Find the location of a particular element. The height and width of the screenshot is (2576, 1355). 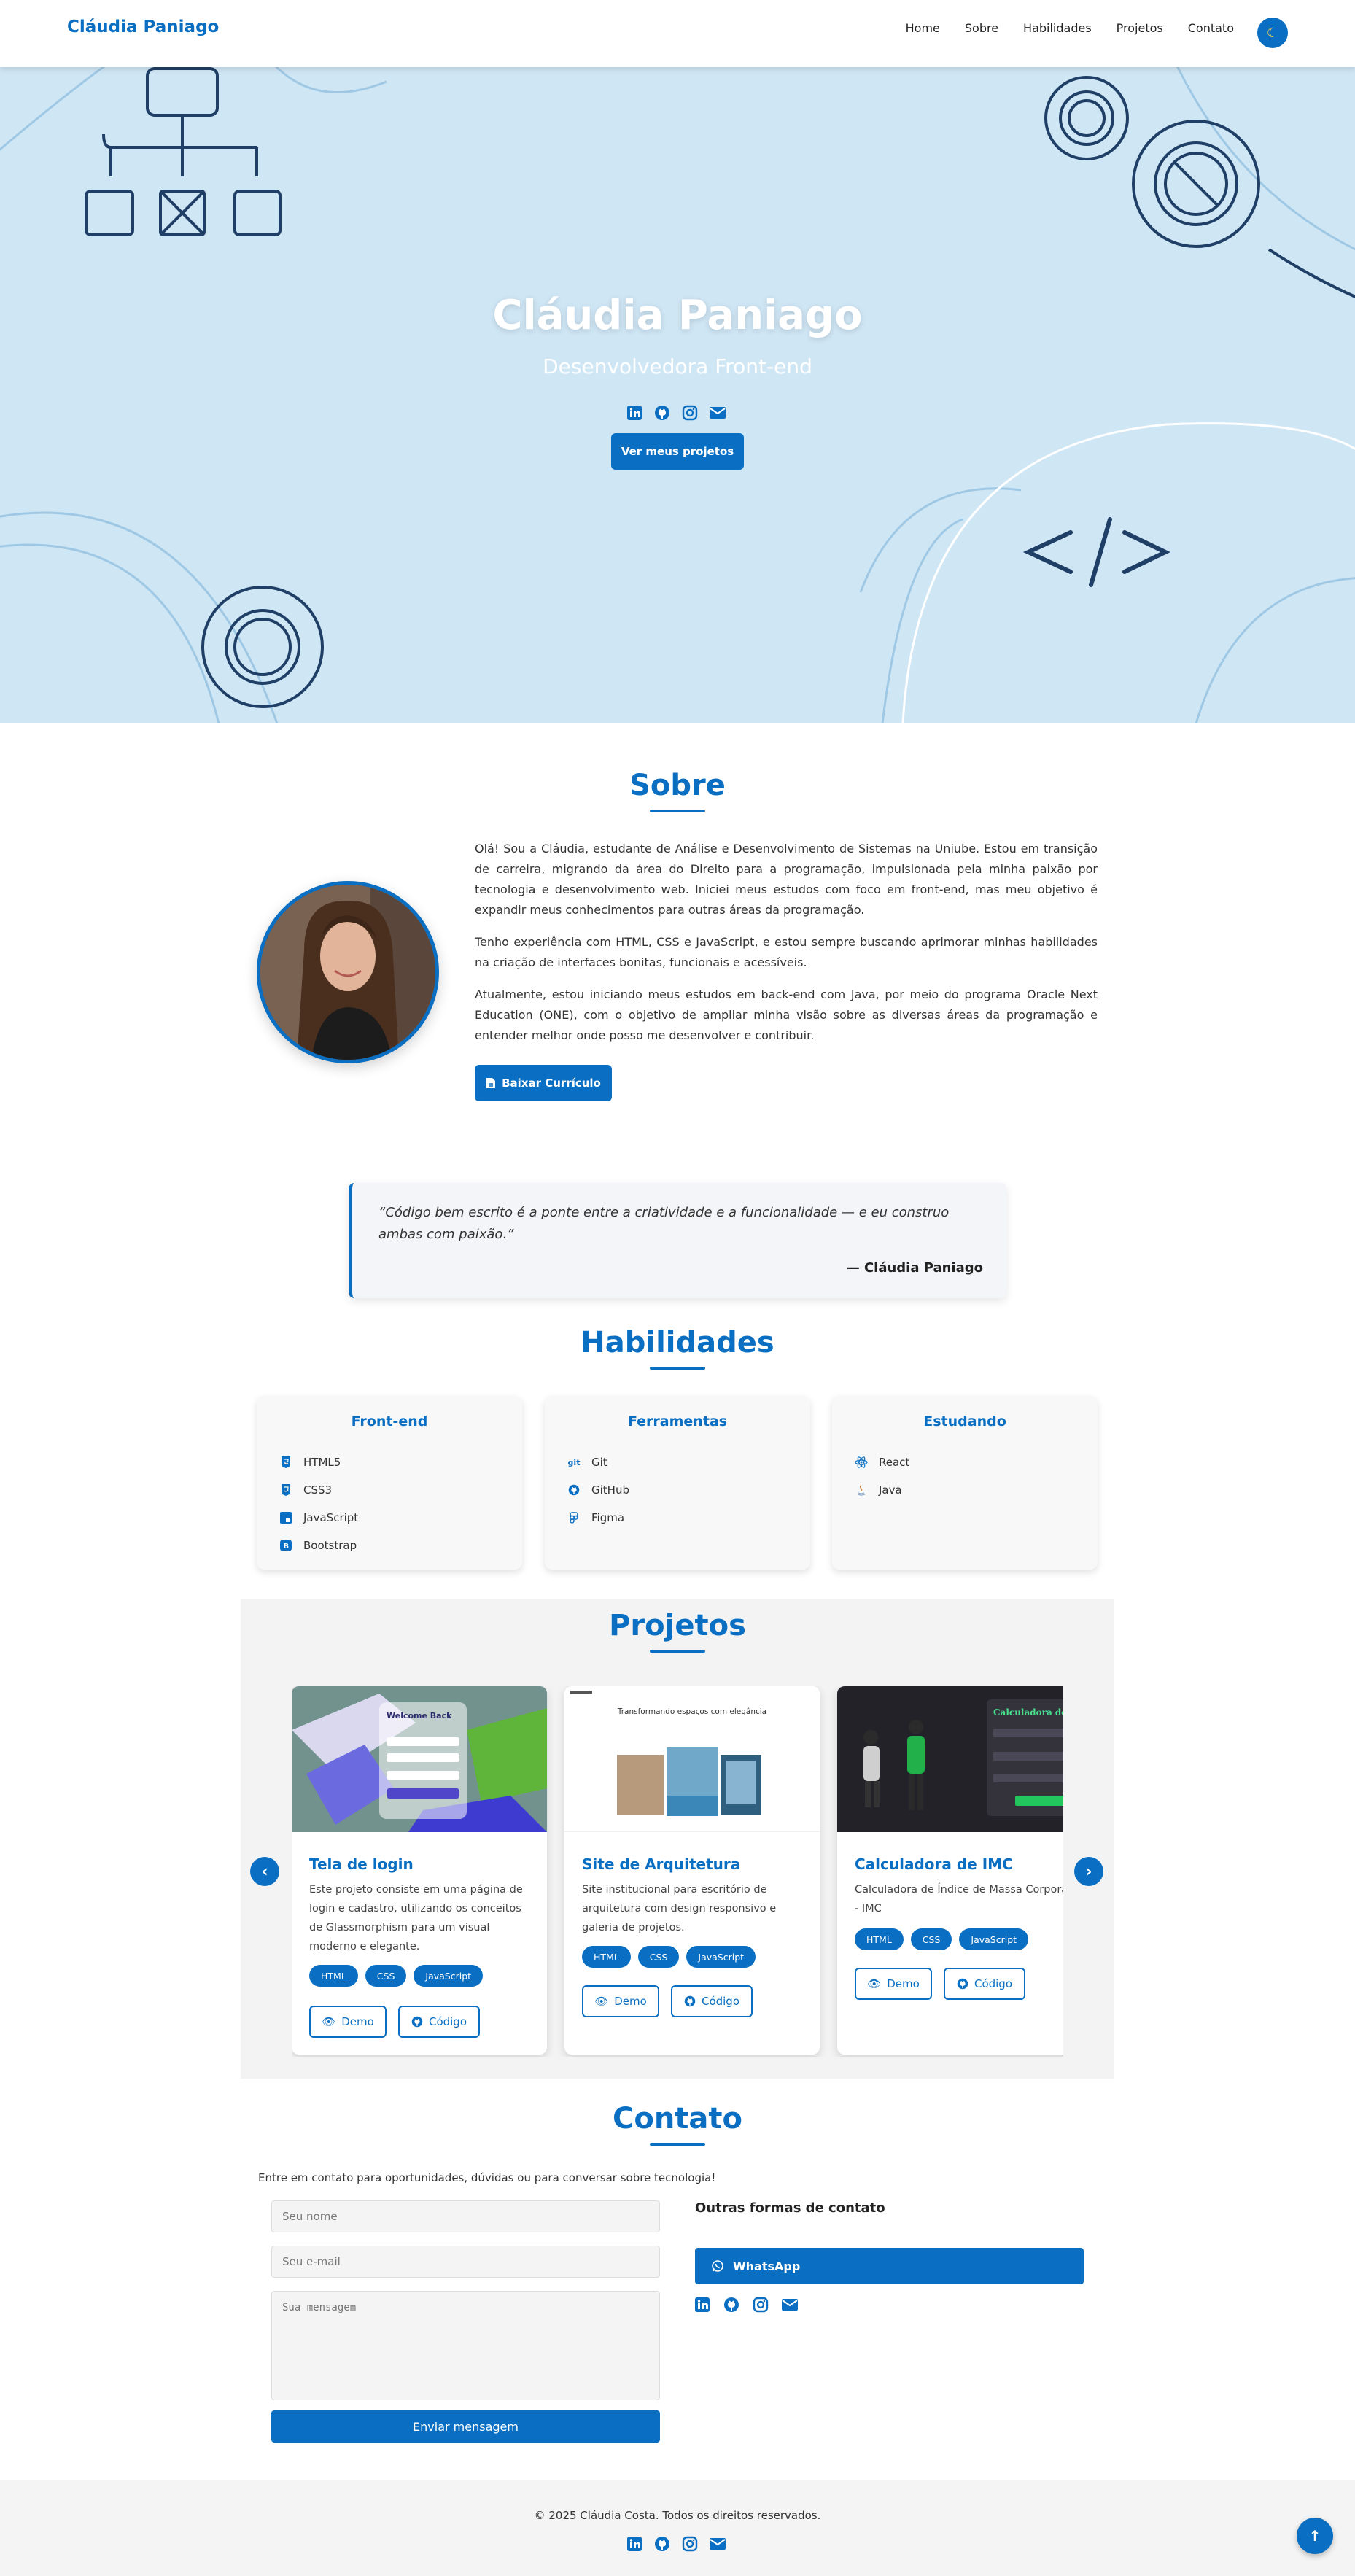

skill-card-title: Front-end is located at coordinates (390, 1421).